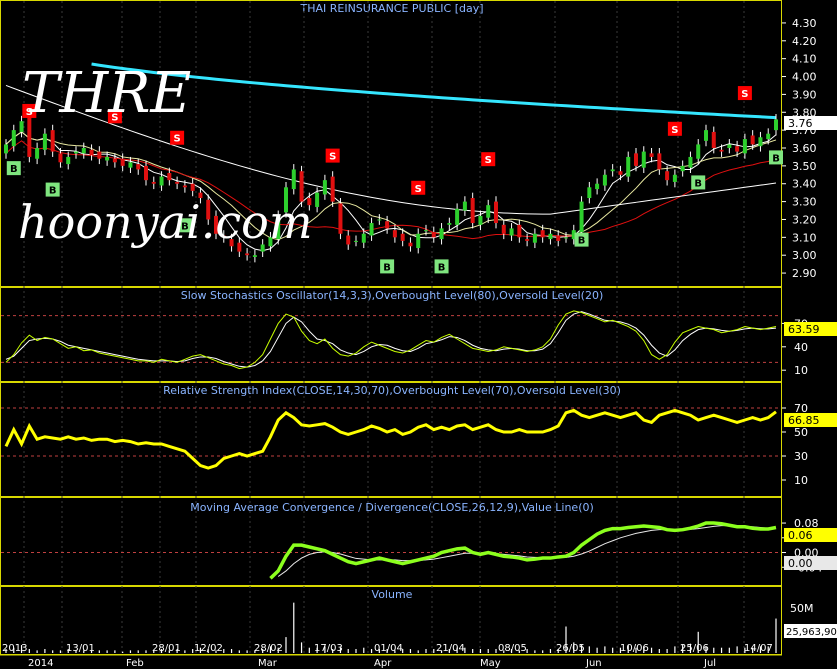 The width and height of the screenshot is (837, 669). Describe the element at coordinates (810, 123) in the screenshot. I see `price-last-label: 3.76` at that location.